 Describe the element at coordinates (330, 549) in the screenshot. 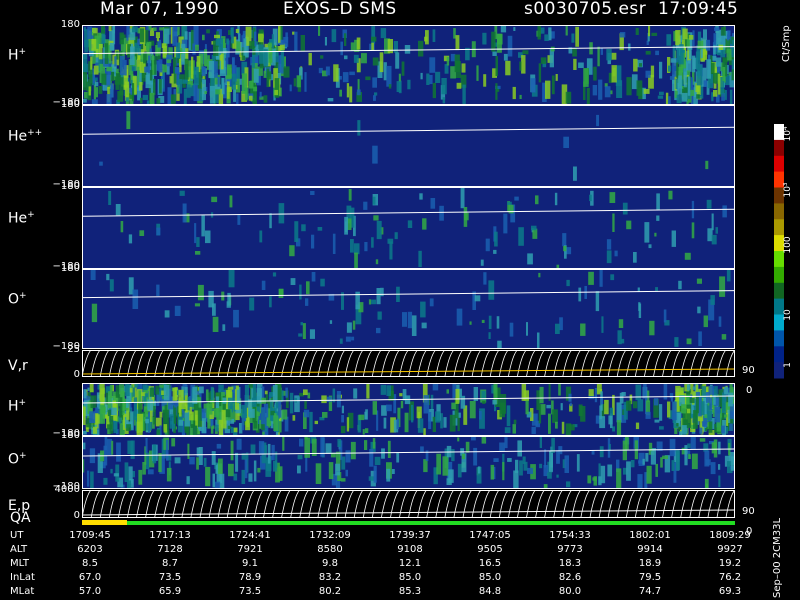

I see `table-cell: 8580` at that location.